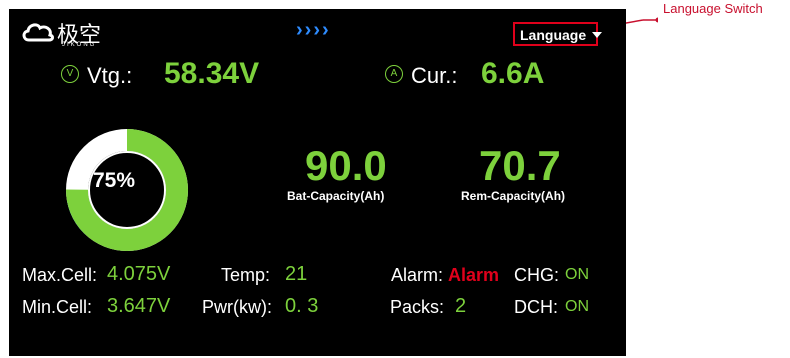 This screenshot has height=358, width=790. I want to click on brand-subtitle: JIKONG, so click(79, 45).